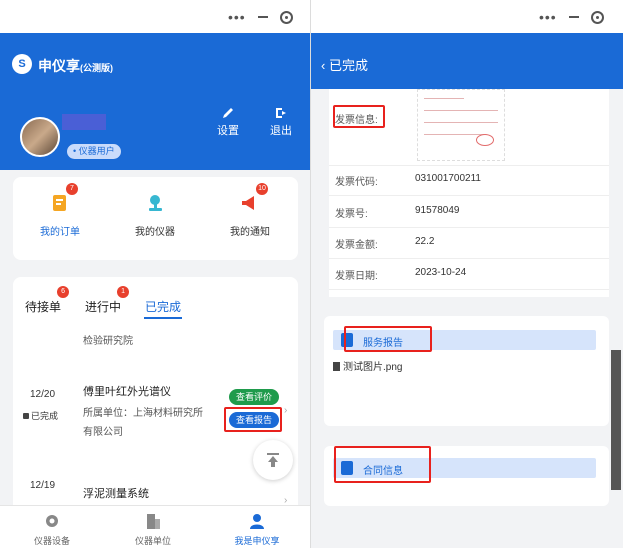 The width and height of the screenshot is (623, 548). I want to click on invoice-stamp, so click(485, 140).